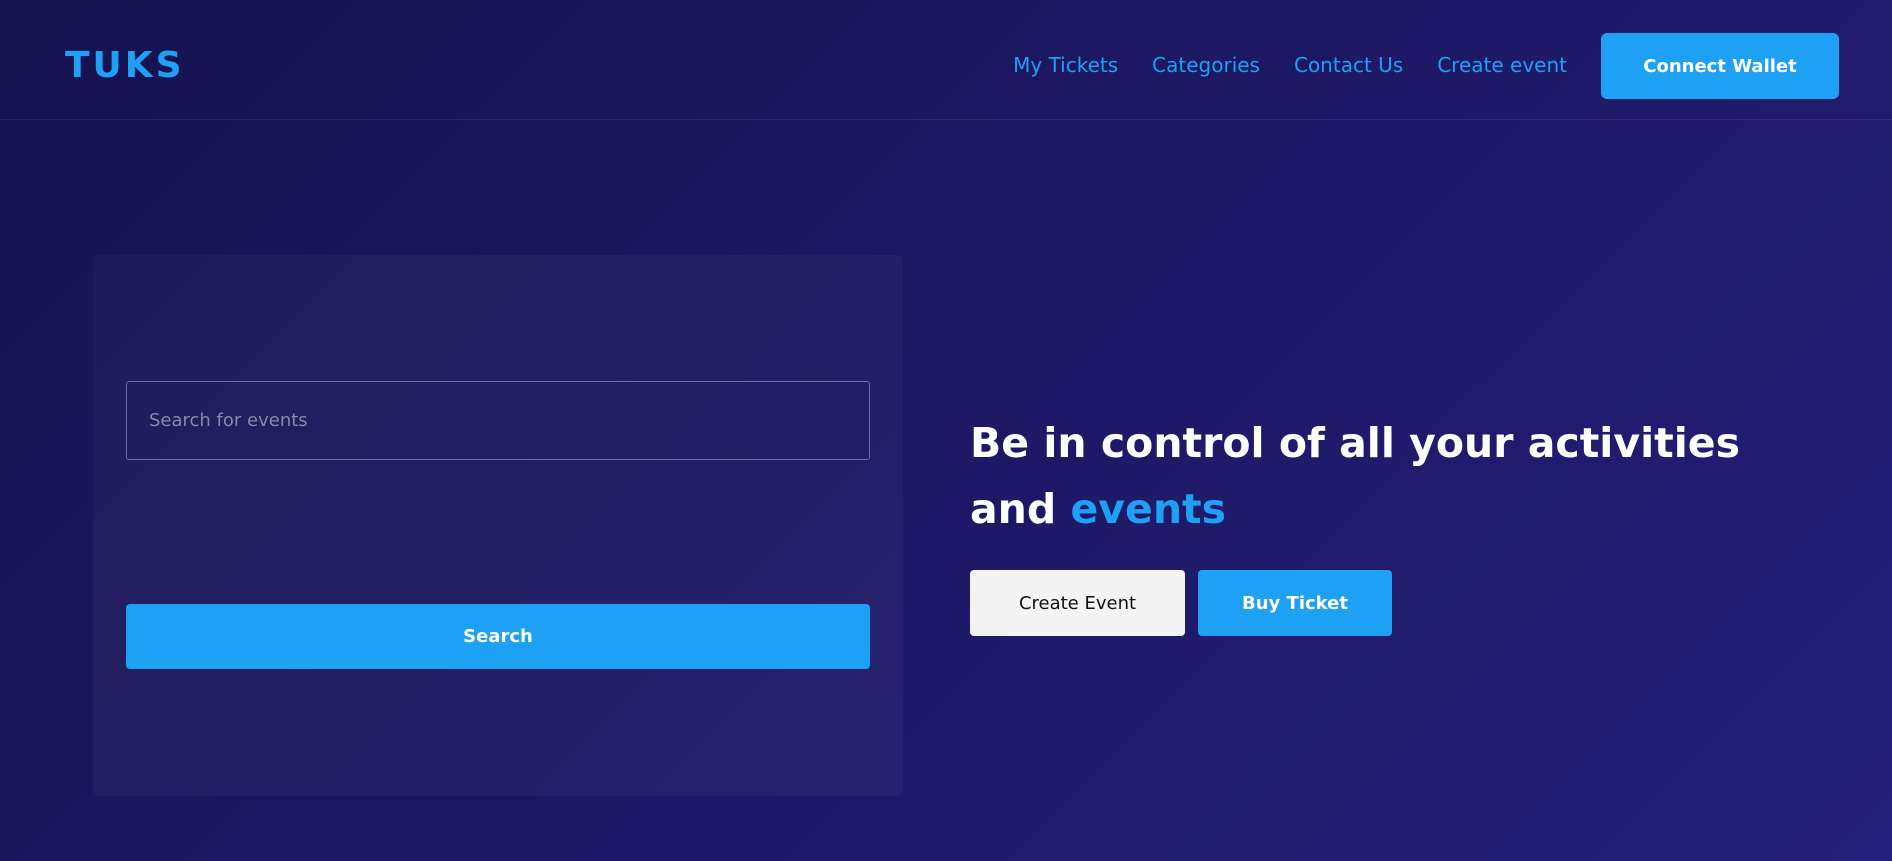  Describe the element at coordinates (498, 420) in the screenshot. I see `search-input` at that location.